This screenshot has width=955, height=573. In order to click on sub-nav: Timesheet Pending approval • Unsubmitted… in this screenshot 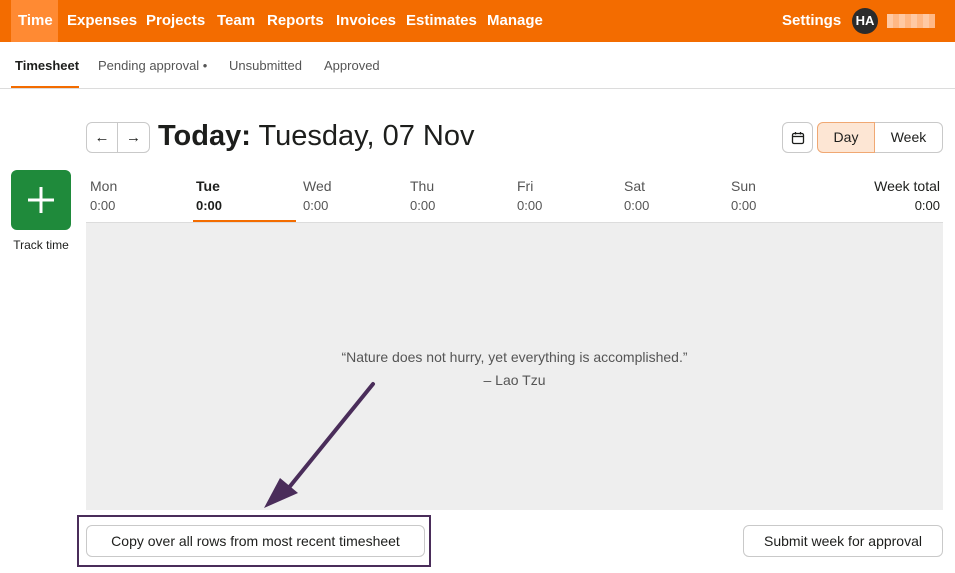, I will do `click(477, 65)`.